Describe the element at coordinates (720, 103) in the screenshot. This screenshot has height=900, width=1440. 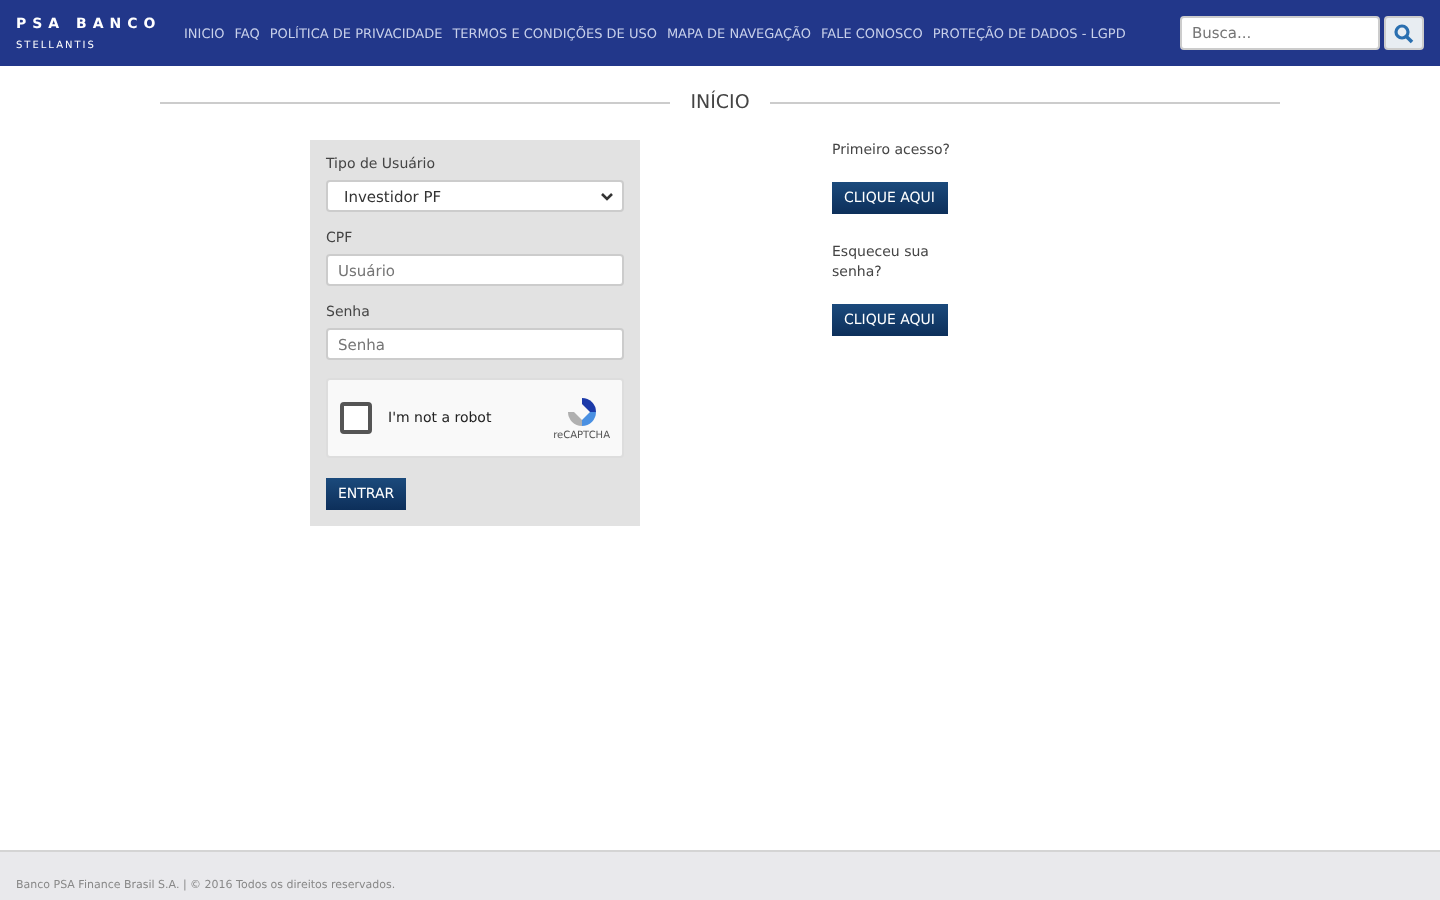
I see `page-title: INÍCIO` at that location.